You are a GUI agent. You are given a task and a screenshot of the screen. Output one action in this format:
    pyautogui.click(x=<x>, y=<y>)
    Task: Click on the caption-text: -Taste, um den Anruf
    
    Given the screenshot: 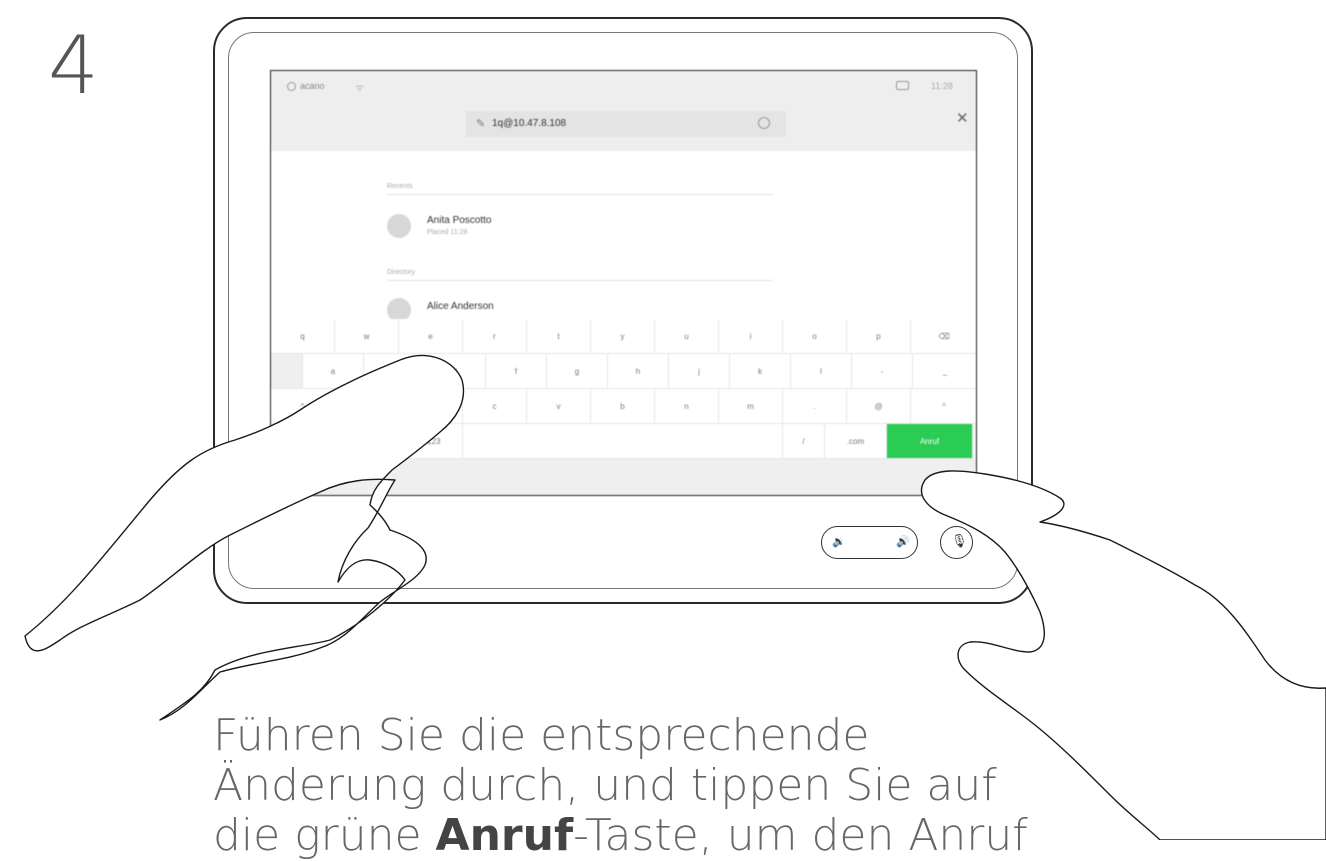 What is the action you would take?
    pyautogui.click(x=800, y=835)
    